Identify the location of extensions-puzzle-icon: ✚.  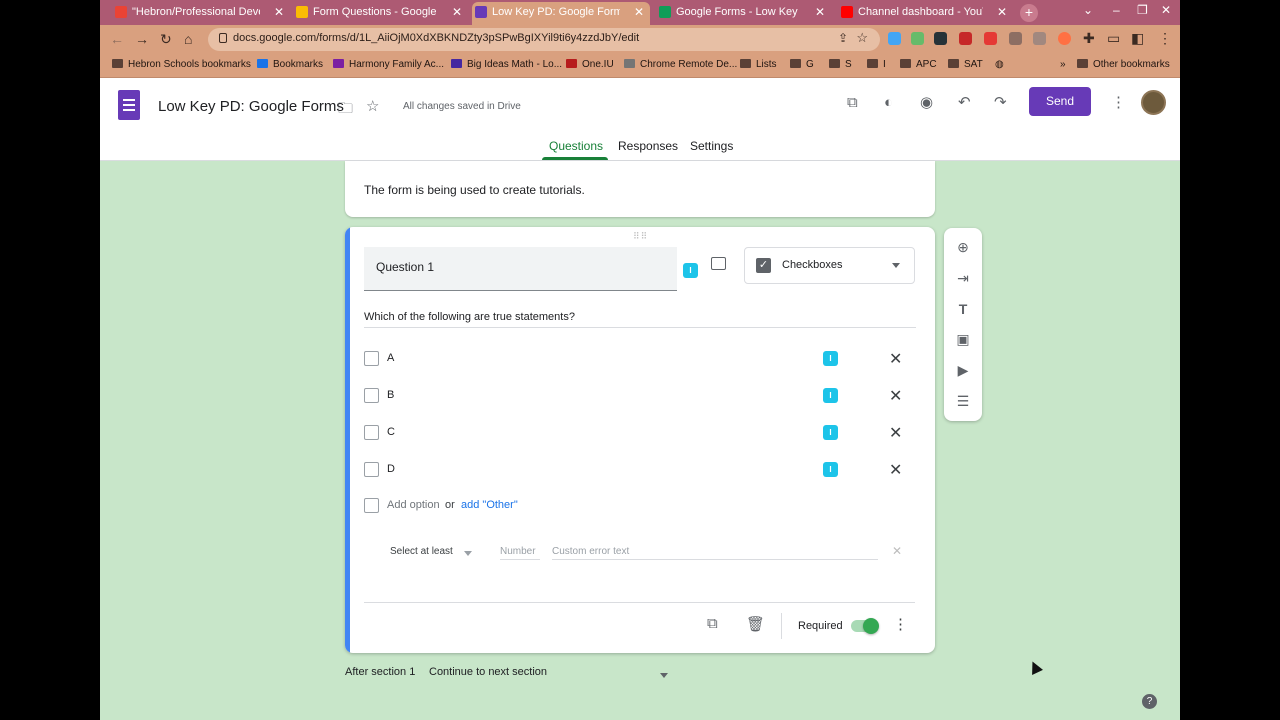
(1089, 38).